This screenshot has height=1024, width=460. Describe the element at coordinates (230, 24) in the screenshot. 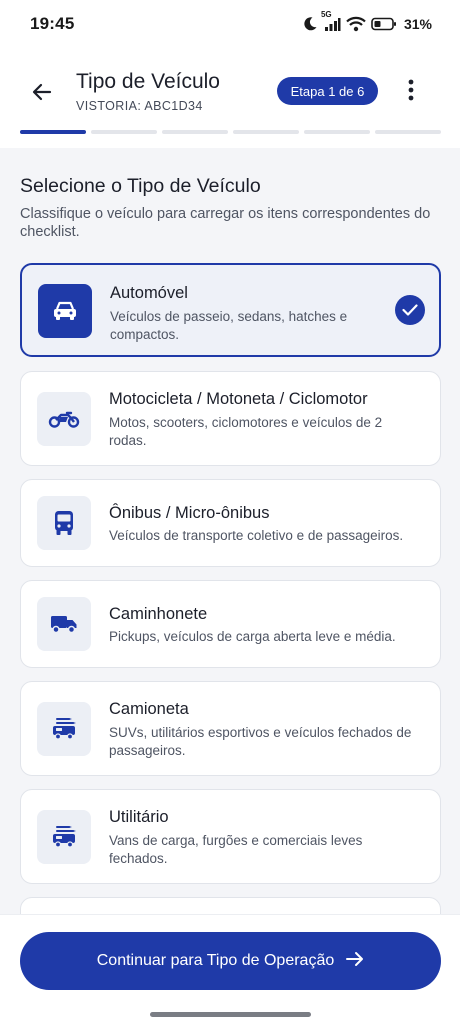

I see `status-bar: 19:45 5G 31%` at that location.